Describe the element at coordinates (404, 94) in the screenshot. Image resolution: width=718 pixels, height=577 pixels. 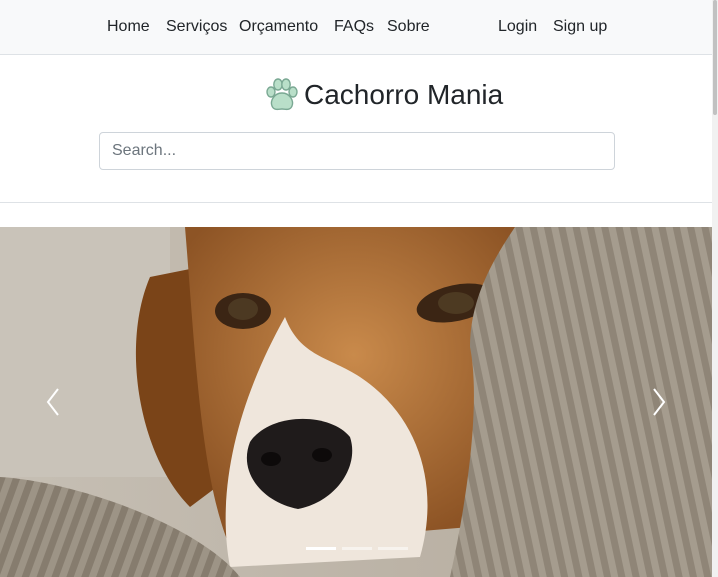
I see `site-title: Cachorro Mania` at that location.